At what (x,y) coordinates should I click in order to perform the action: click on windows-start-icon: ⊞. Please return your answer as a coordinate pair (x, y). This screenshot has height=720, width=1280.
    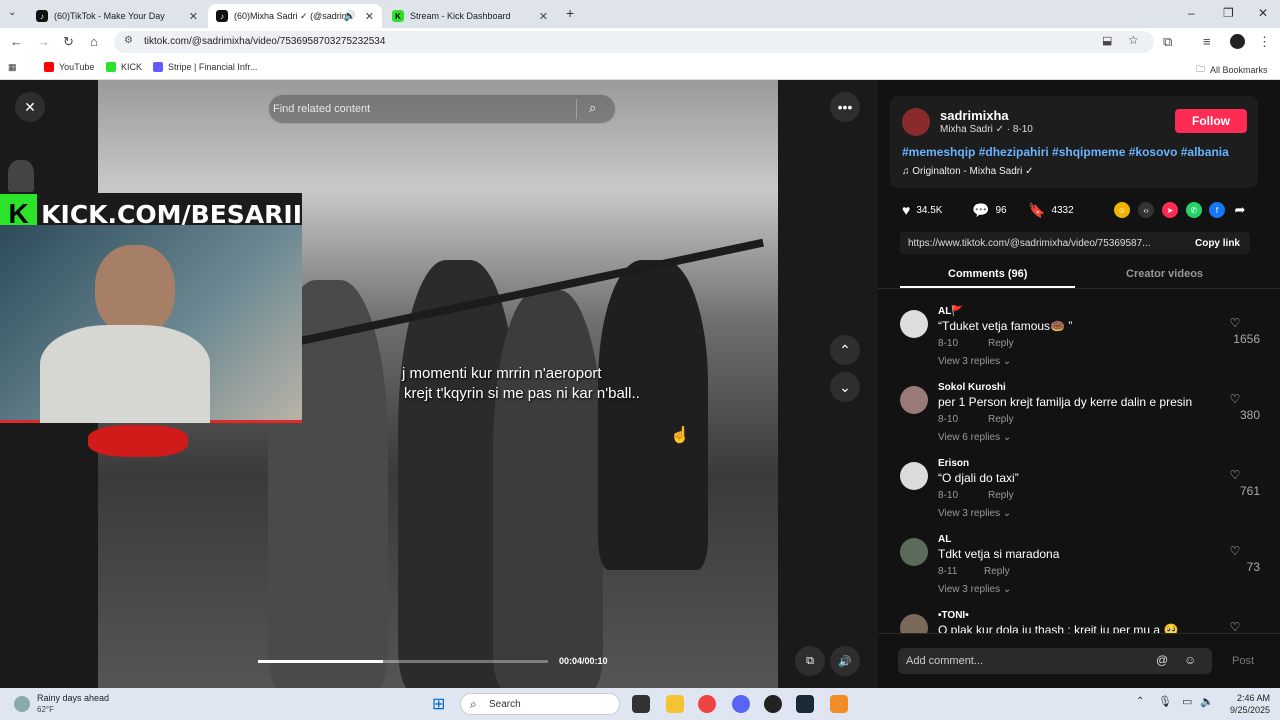
    Looking at the image, I should click on (438, 704).